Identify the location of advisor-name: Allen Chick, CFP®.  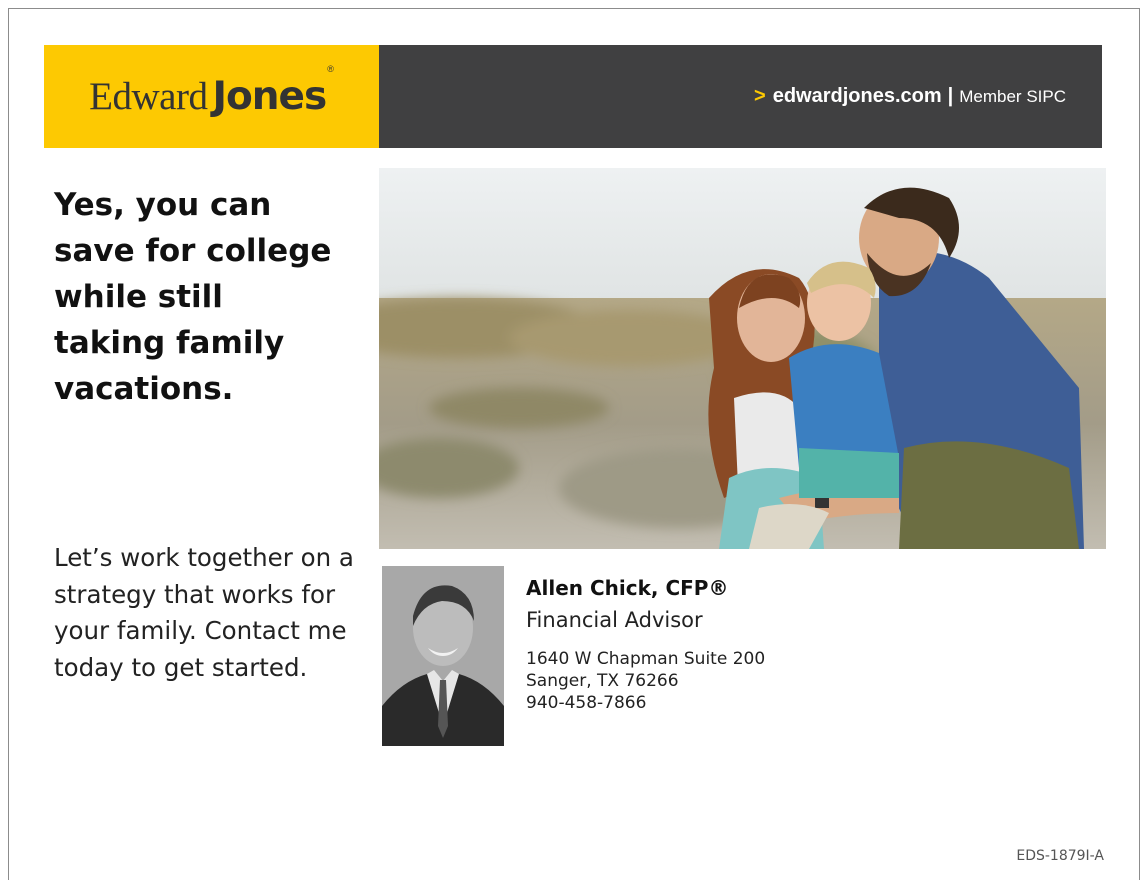
(627, 588).